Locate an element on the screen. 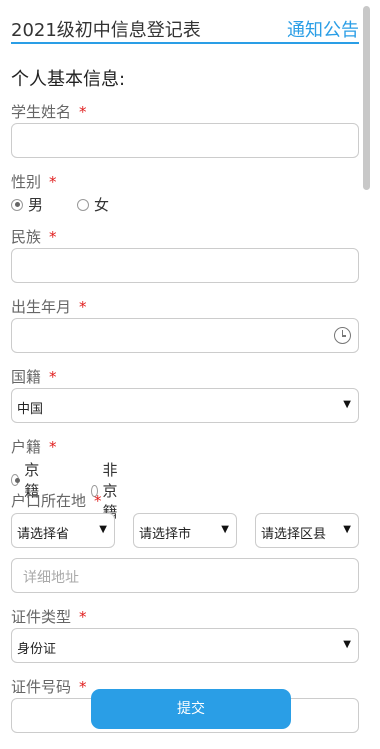 The image size is (380, 749). notice-link: 通知公告 is located at coordinates (323, 29).